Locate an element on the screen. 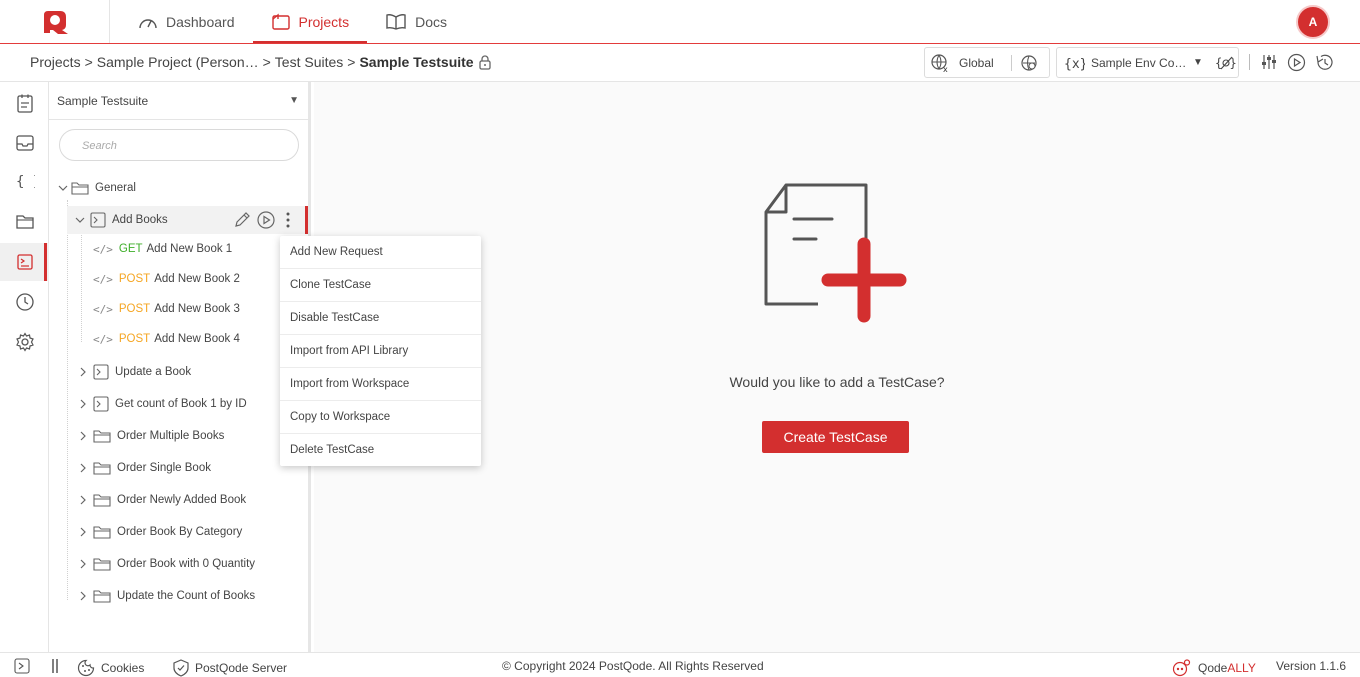 Image resolution: width=1360 pixels, height=677 pixels. top-bar: Dashboard Projects Docs A is located at coordinates (680, 22).